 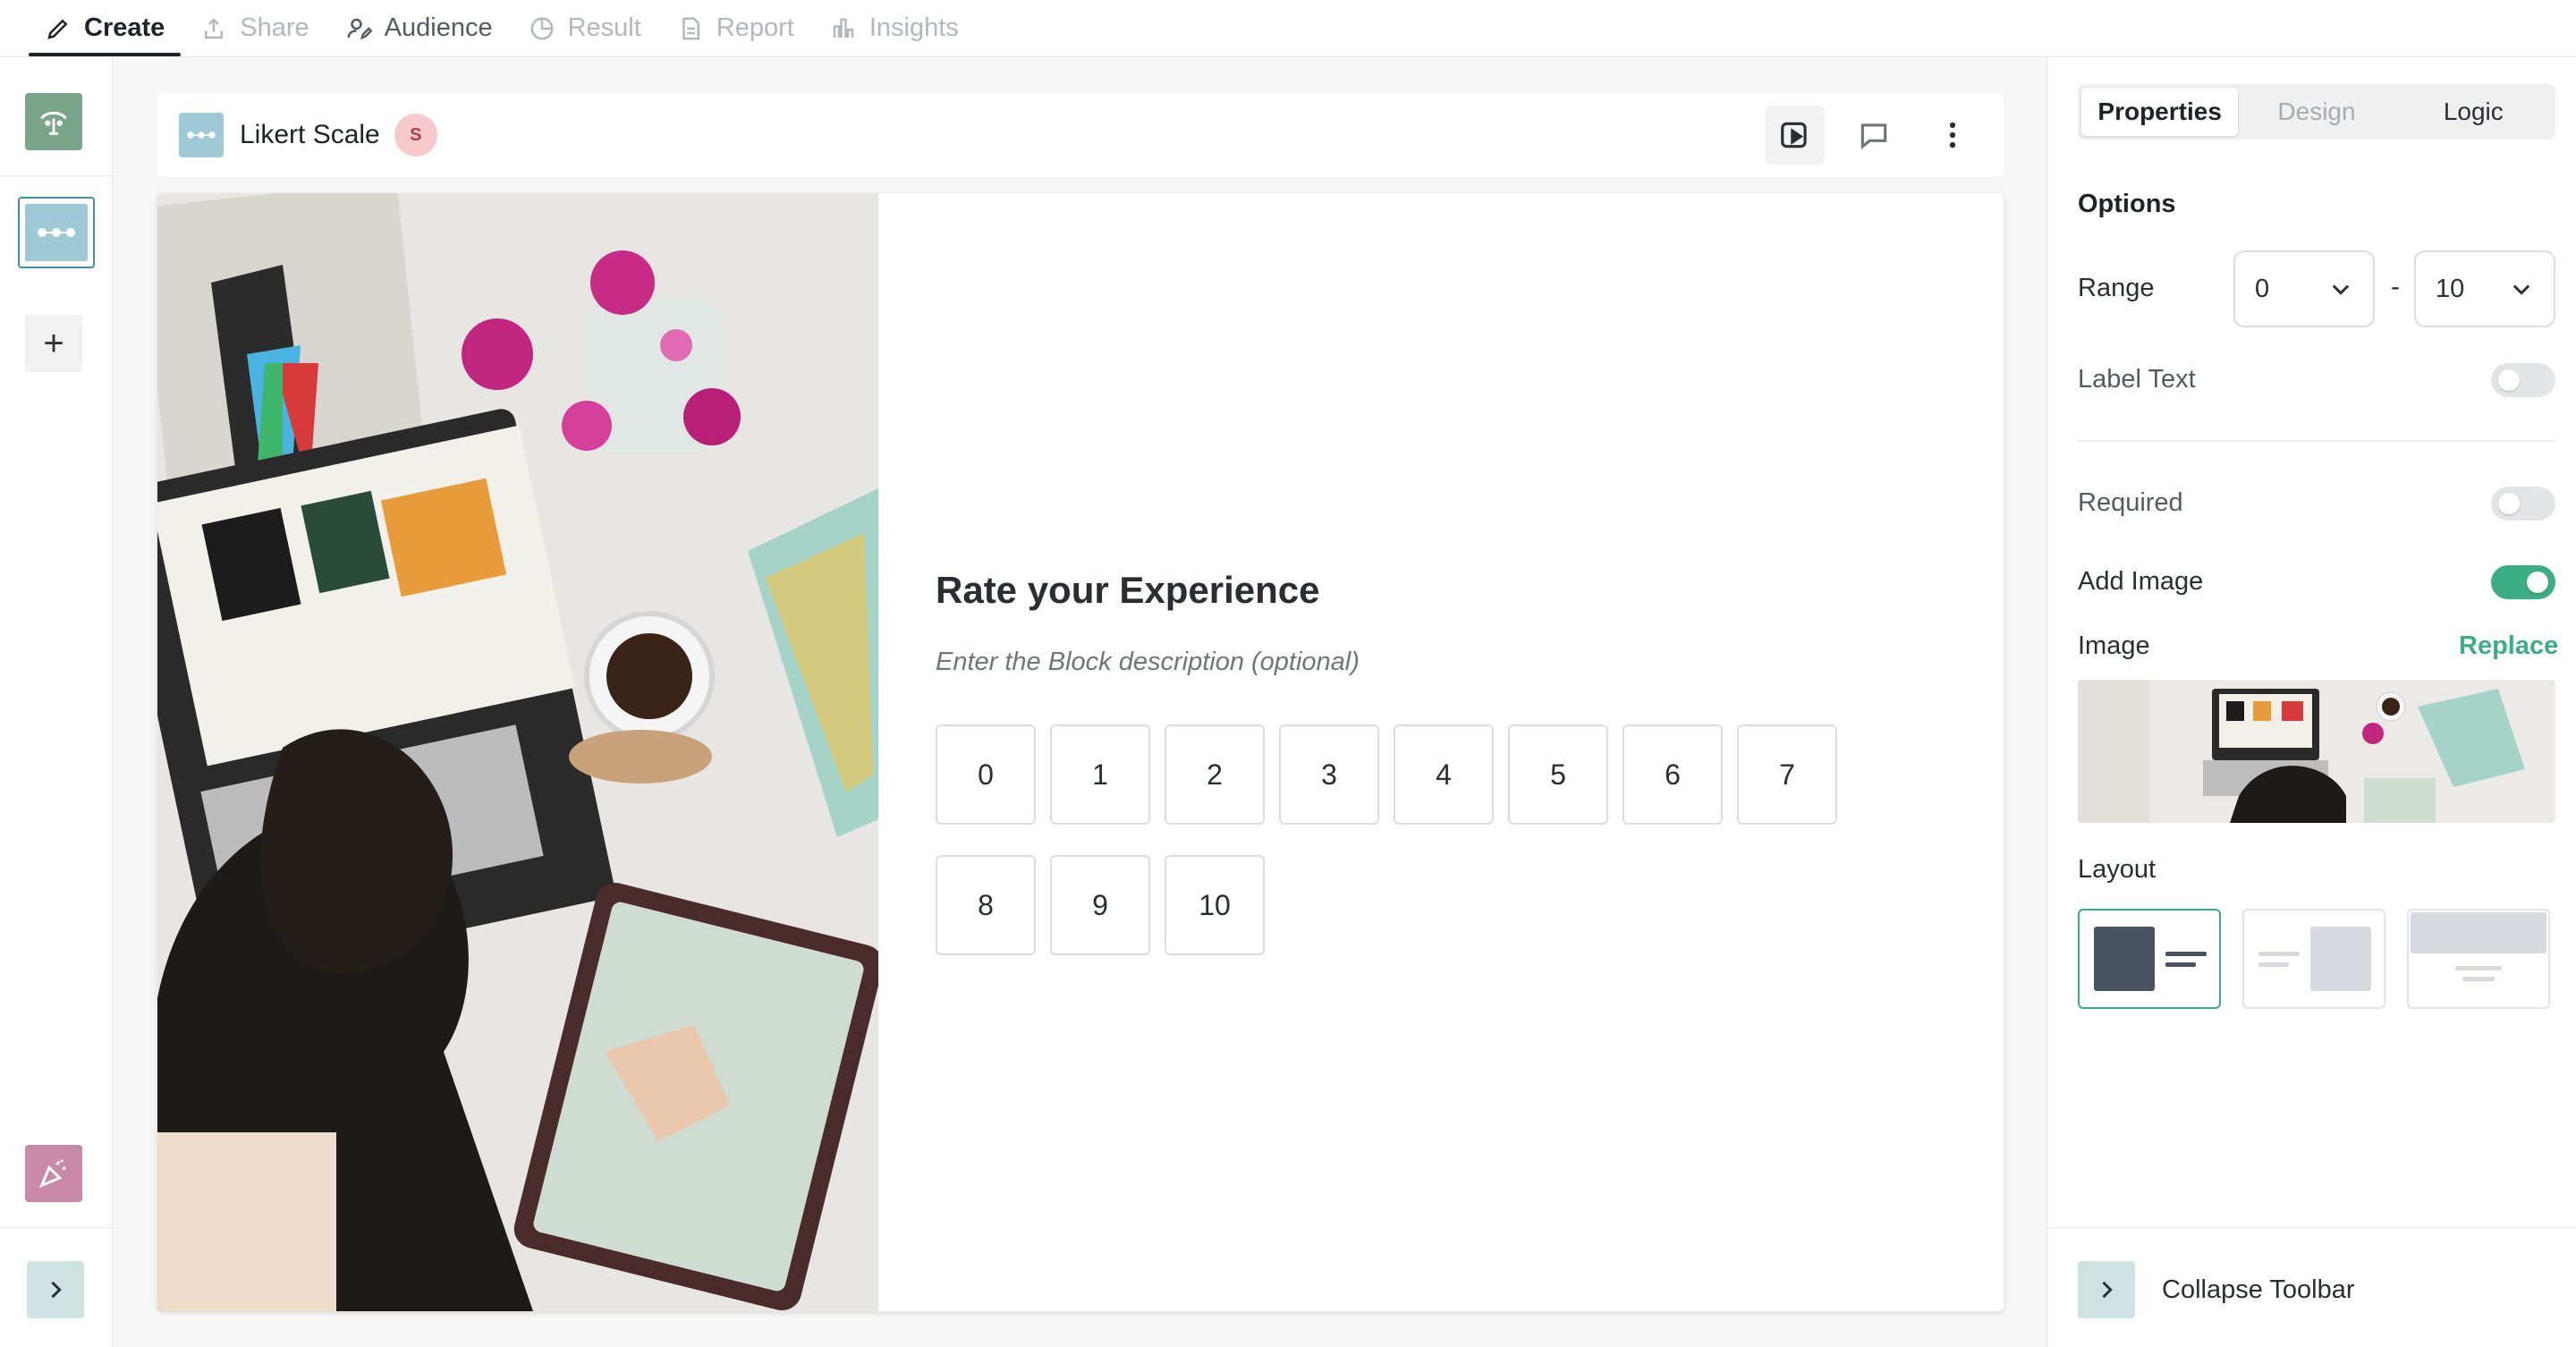 What do you see at coordinates (2304, 288) in the screenshot?
I see `range-min-select: 0` at bounding box center [2304, 288].